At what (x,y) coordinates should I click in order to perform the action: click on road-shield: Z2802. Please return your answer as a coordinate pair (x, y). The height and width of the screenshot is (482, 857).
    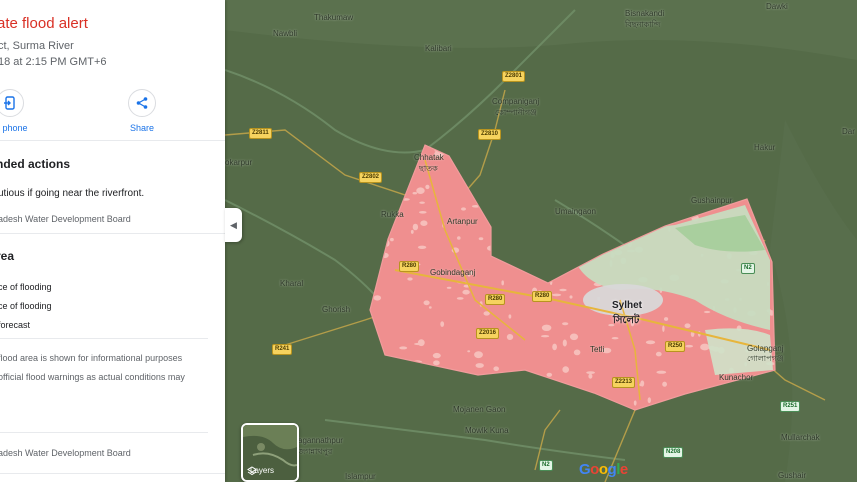
    Looking at the image, I should click on (371, 177).